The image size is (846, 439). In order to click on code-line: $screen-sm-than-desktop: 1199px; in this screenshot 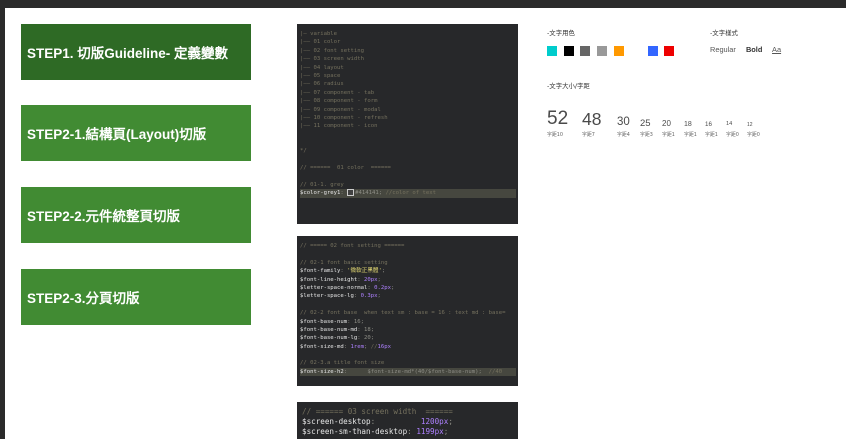, I will do `click(375, 431)`.